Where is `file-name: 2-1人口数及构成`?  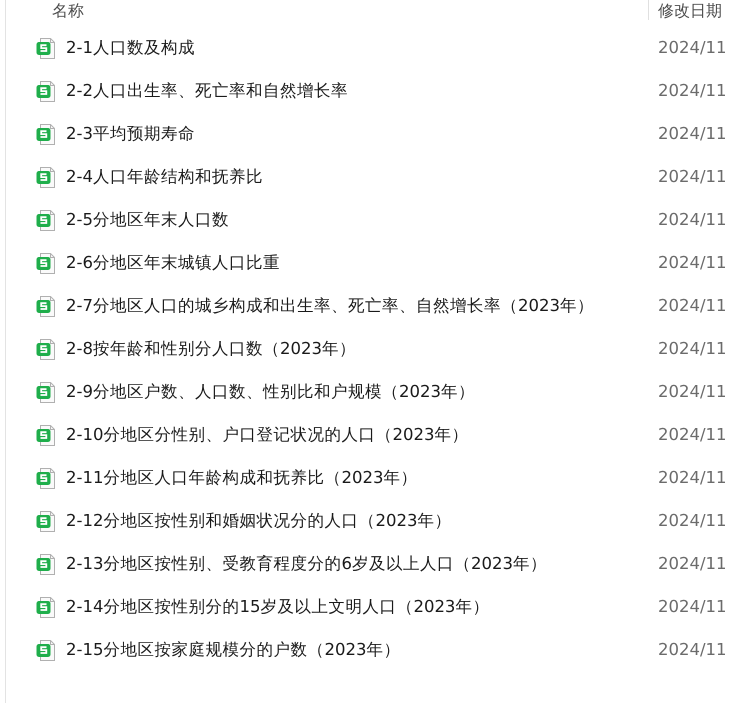
file-name: 2-1人口数及构成 is located at coordinates (356, 48).